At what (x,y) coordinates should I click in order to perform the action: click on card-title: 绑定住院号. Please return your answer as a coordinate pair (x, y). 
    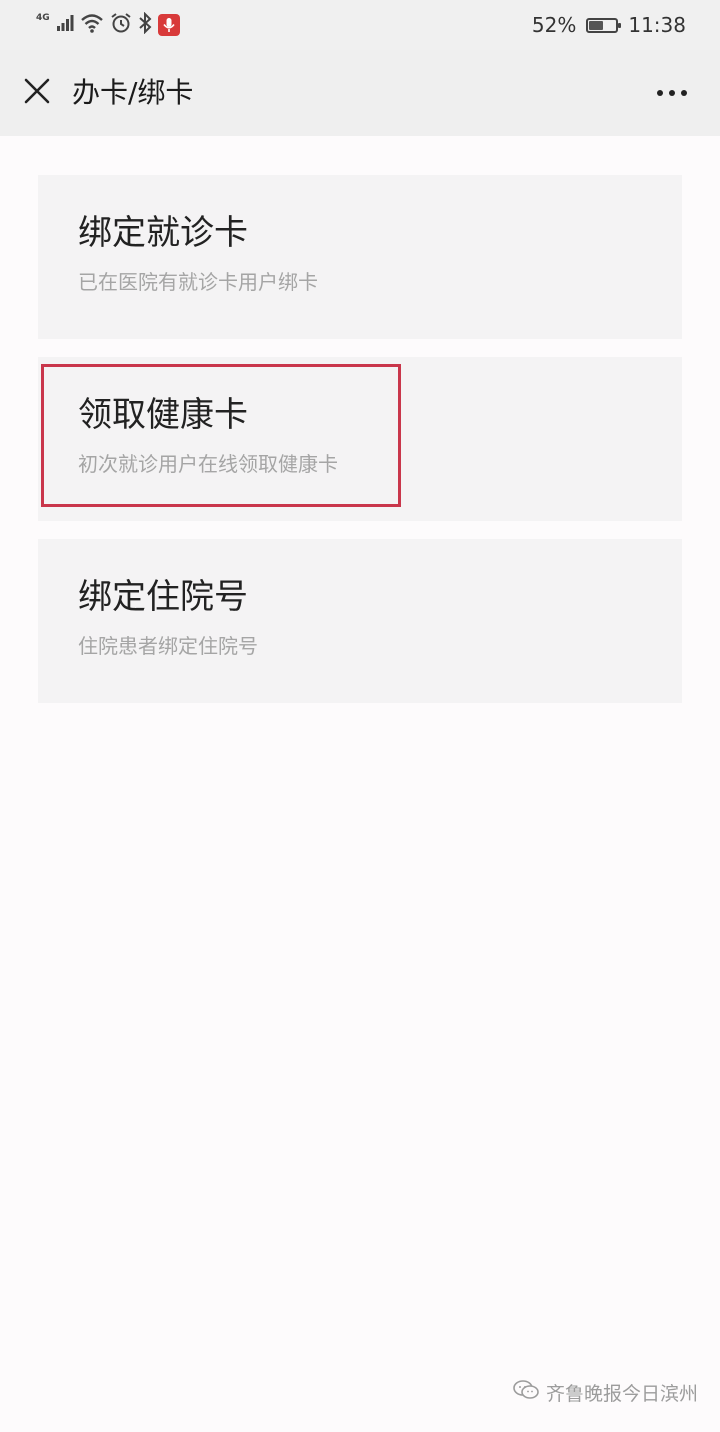
    Looking at the image, I should click on (163, 597).